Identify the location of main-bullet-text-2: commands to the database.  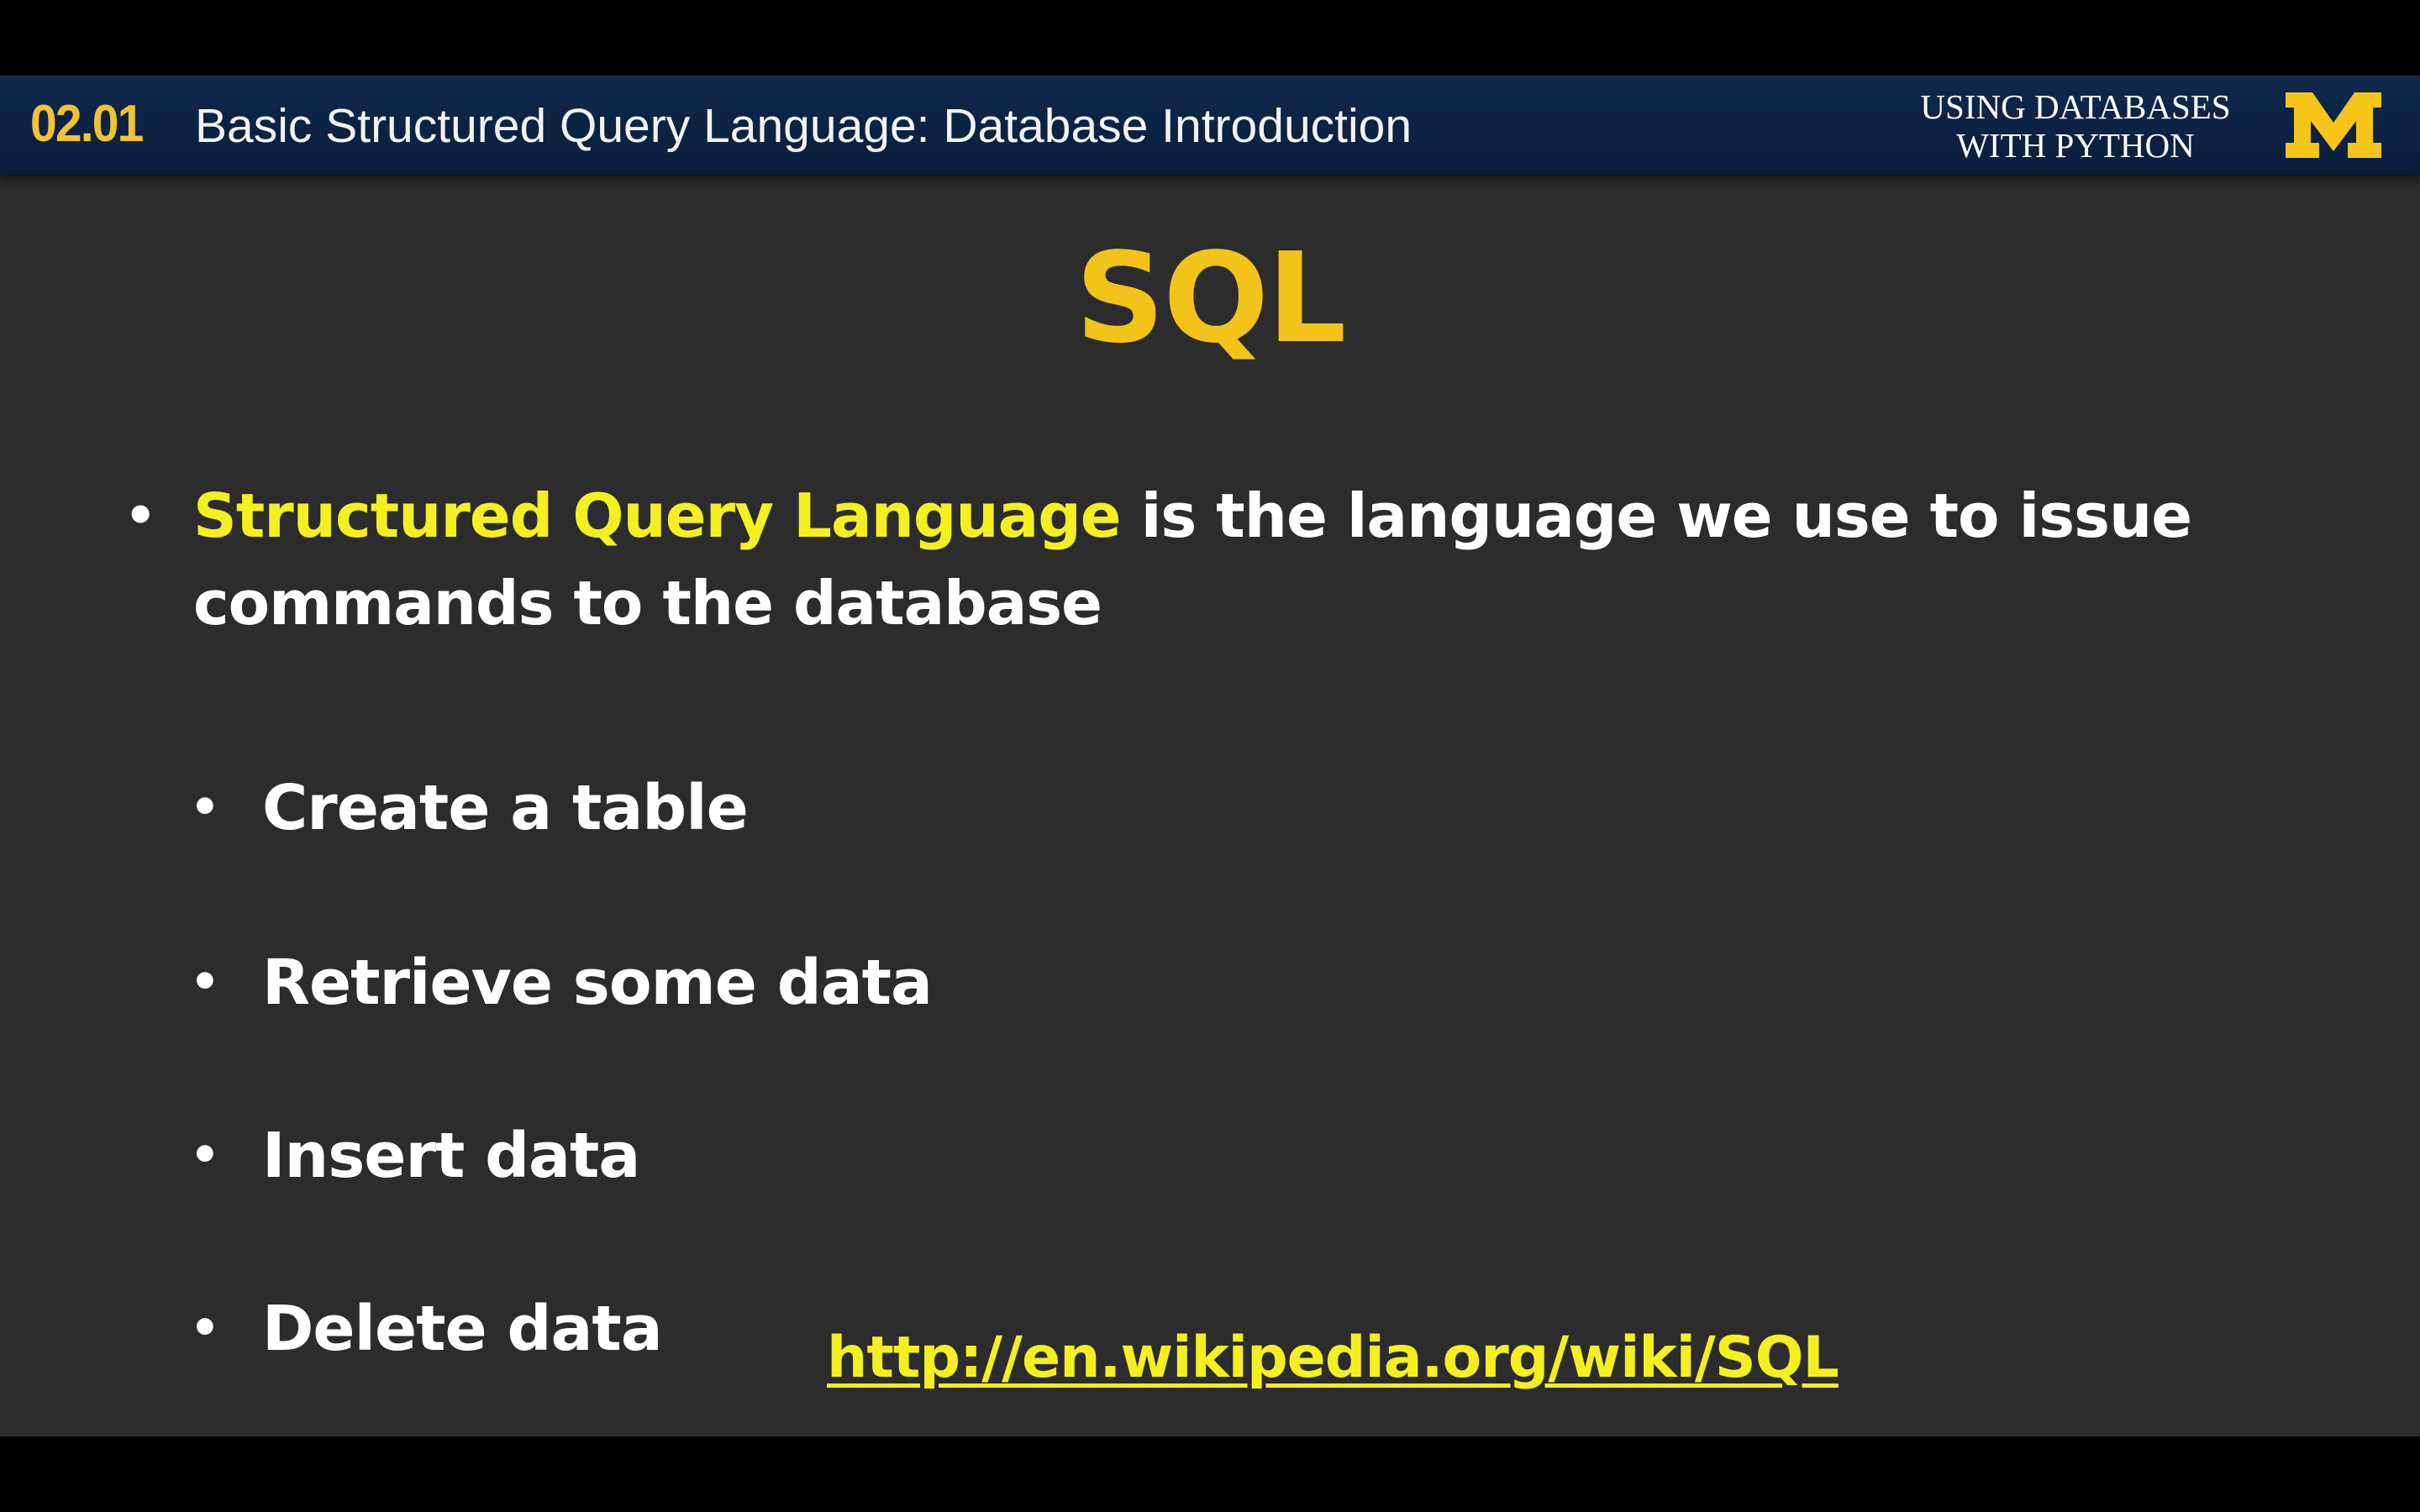
(647, 603).